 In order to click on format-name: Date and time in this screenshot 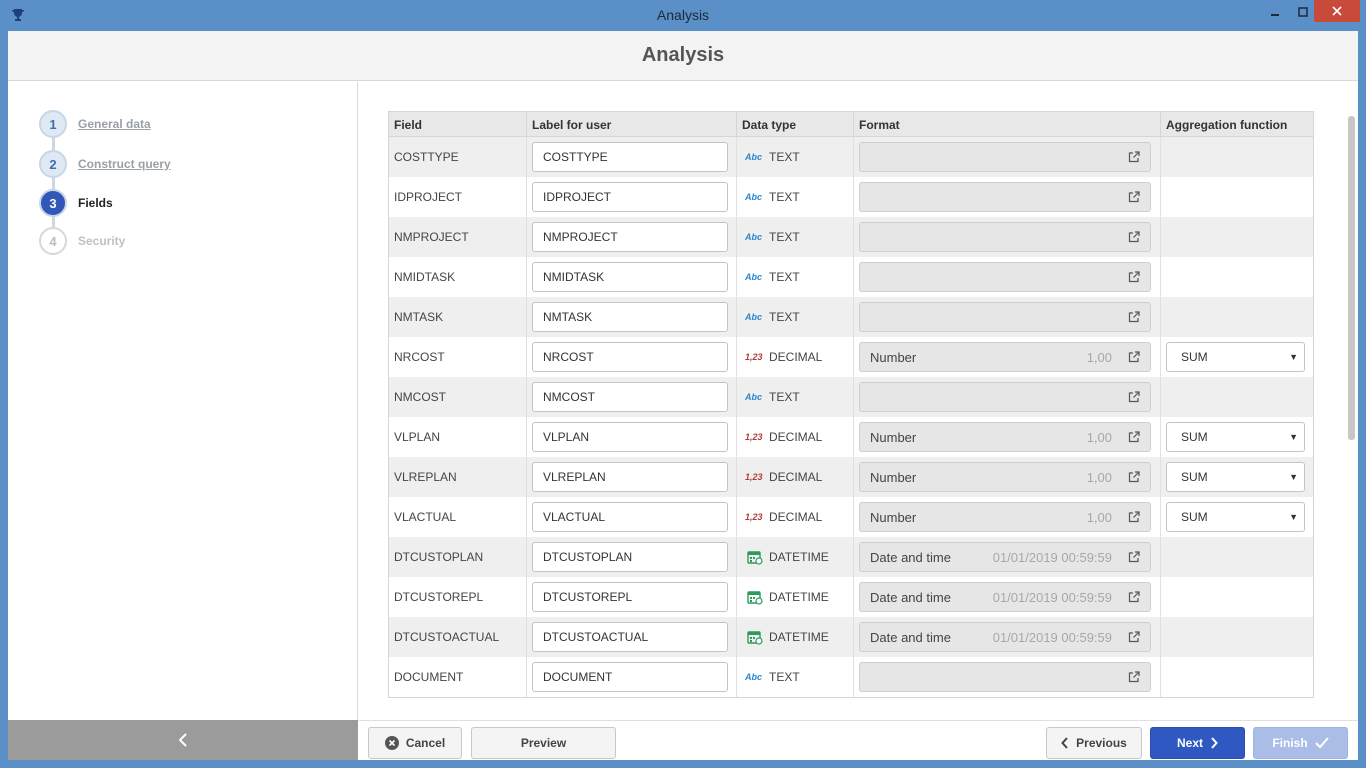, I will do `click(910, 597)`.